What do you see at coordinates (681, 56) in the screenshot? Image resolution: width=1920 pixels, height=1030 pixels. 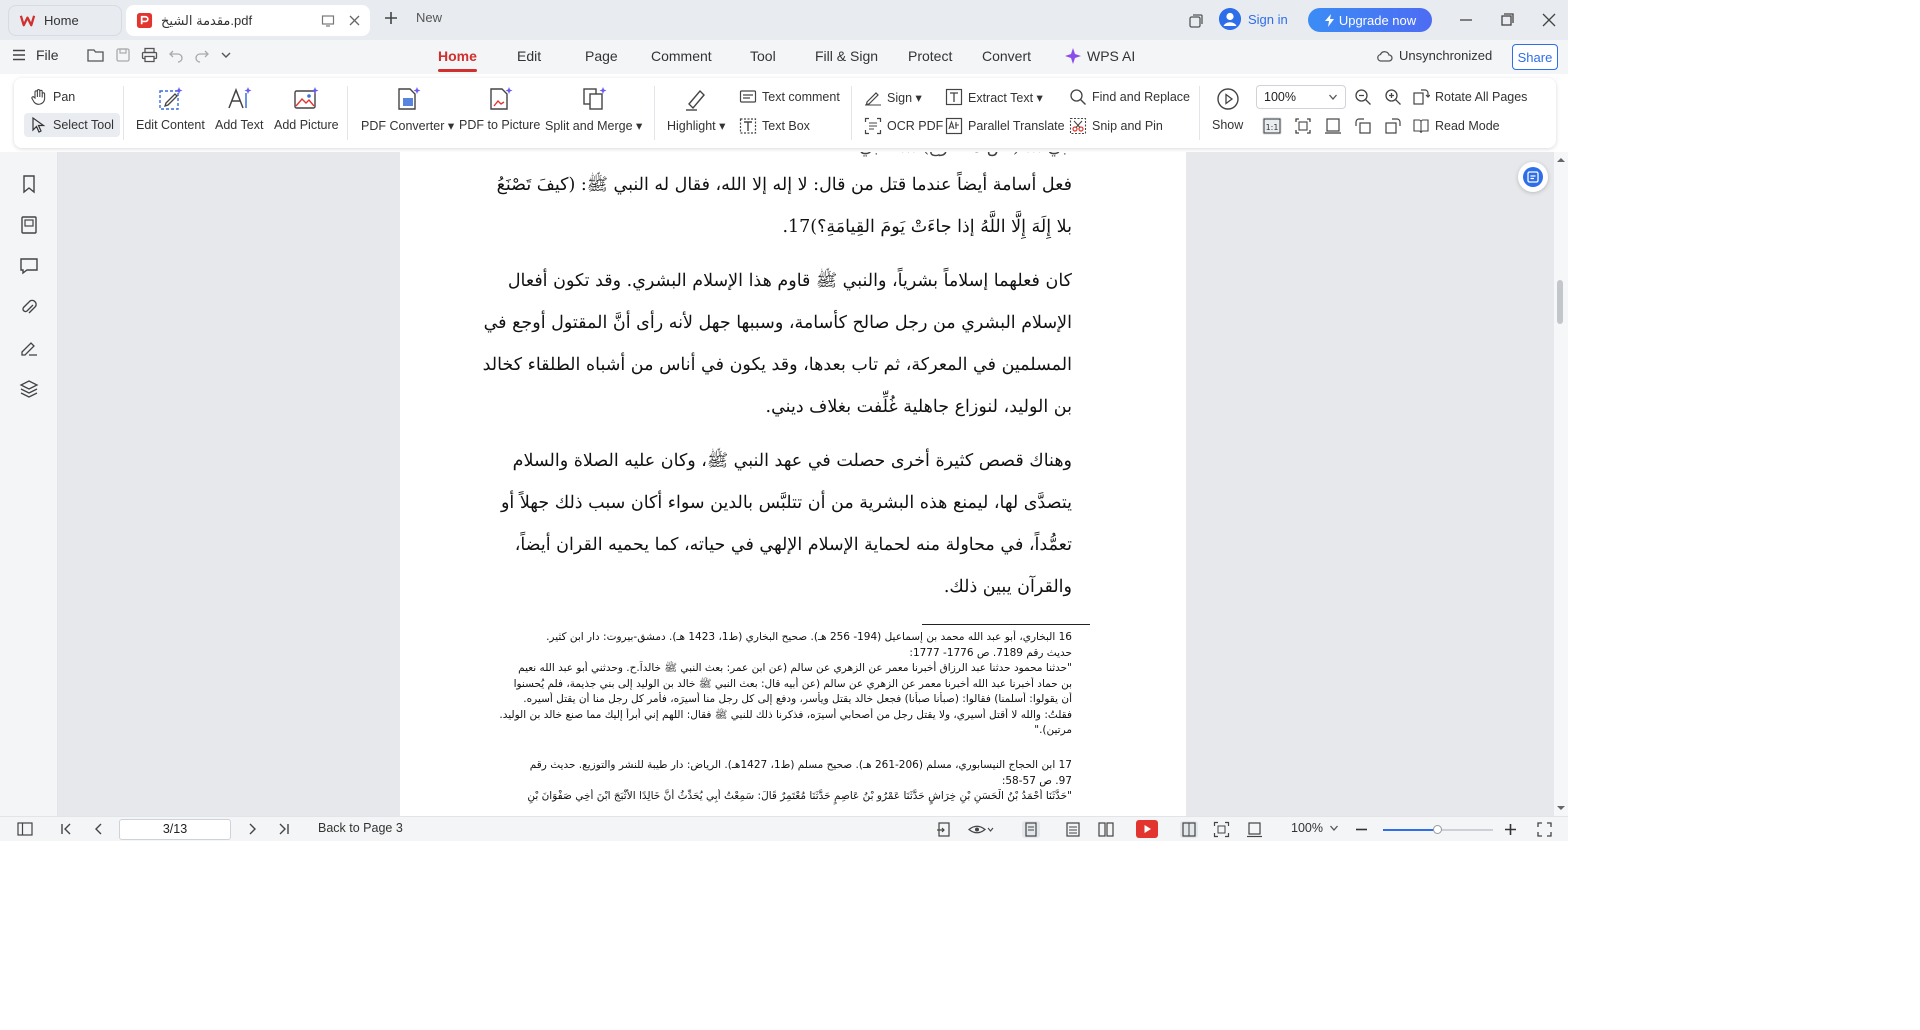 I see `tab-comment: Comment` at bounding box center [681, 56].